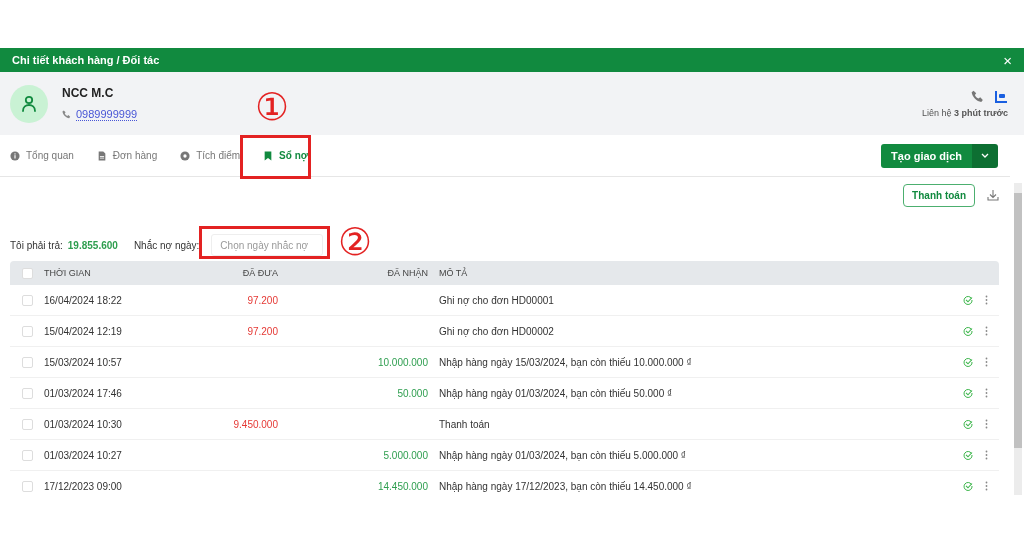 This screenshot has height=550, width=1024. Describe the element at coordinates (1018, 339) in the screenshot. I see `scrollbar` at that location.